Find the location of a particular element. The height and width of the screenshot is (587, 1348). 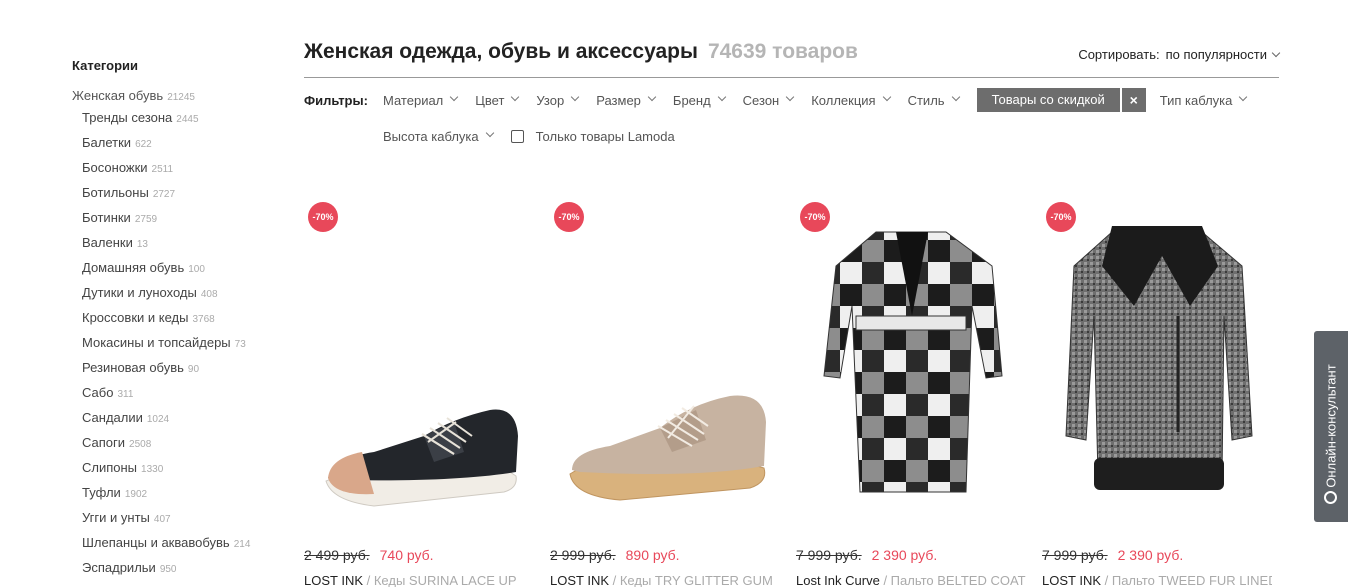

filter-label: Бренд is located at coordinates (692, 100).